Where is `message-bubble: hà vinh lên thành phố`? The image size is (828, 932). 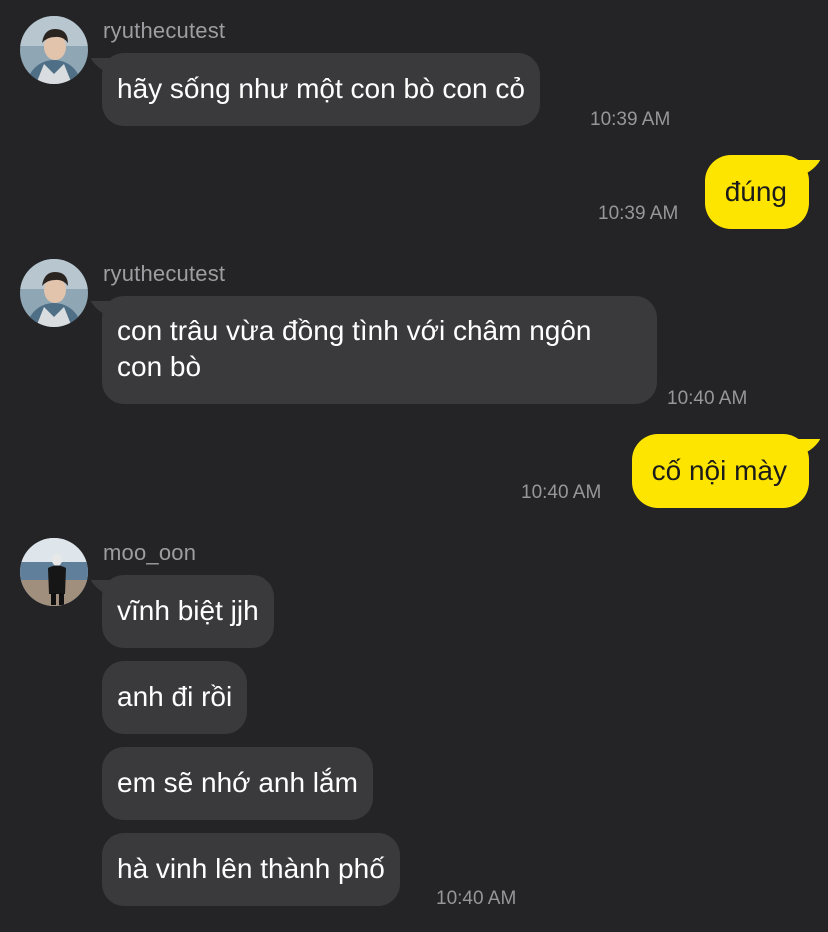 message-bubble: hà vinh lên thành phố is located at coordinates (251, 869).